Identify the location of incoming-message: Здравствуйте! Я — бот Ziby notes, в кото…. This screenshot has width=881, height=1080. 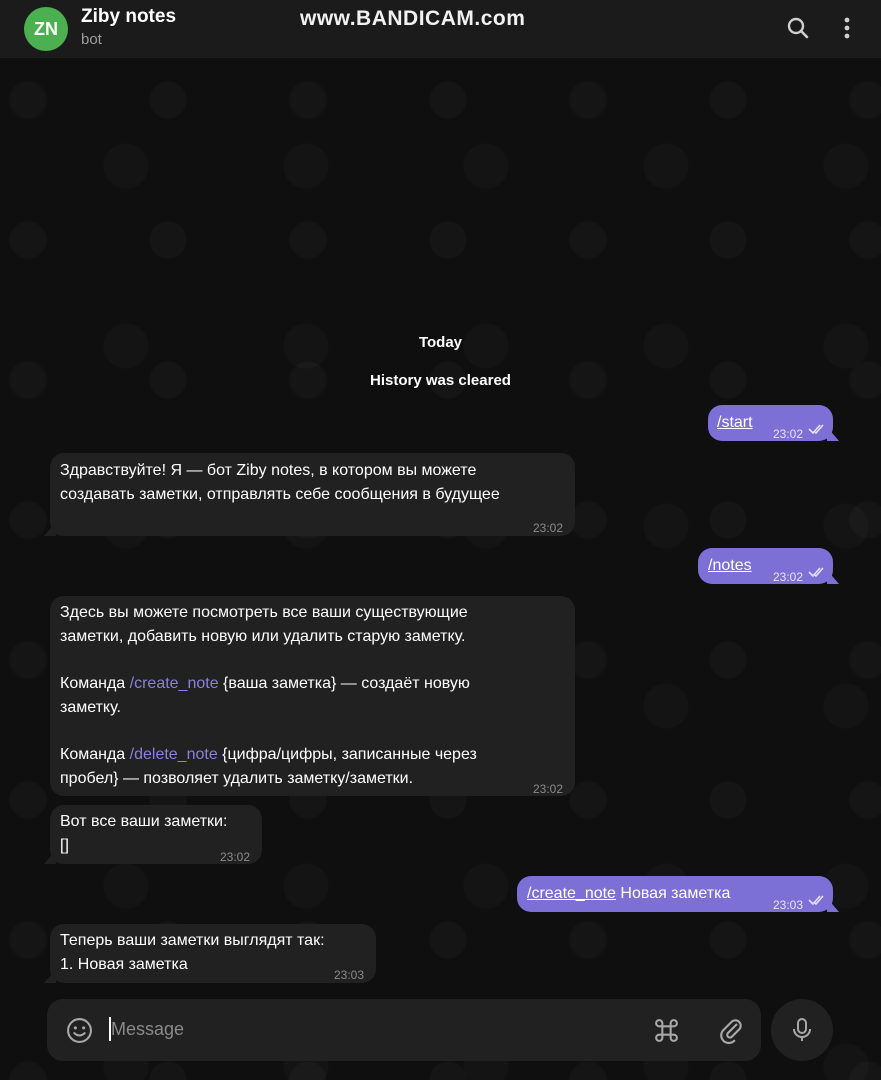
(309, 494).